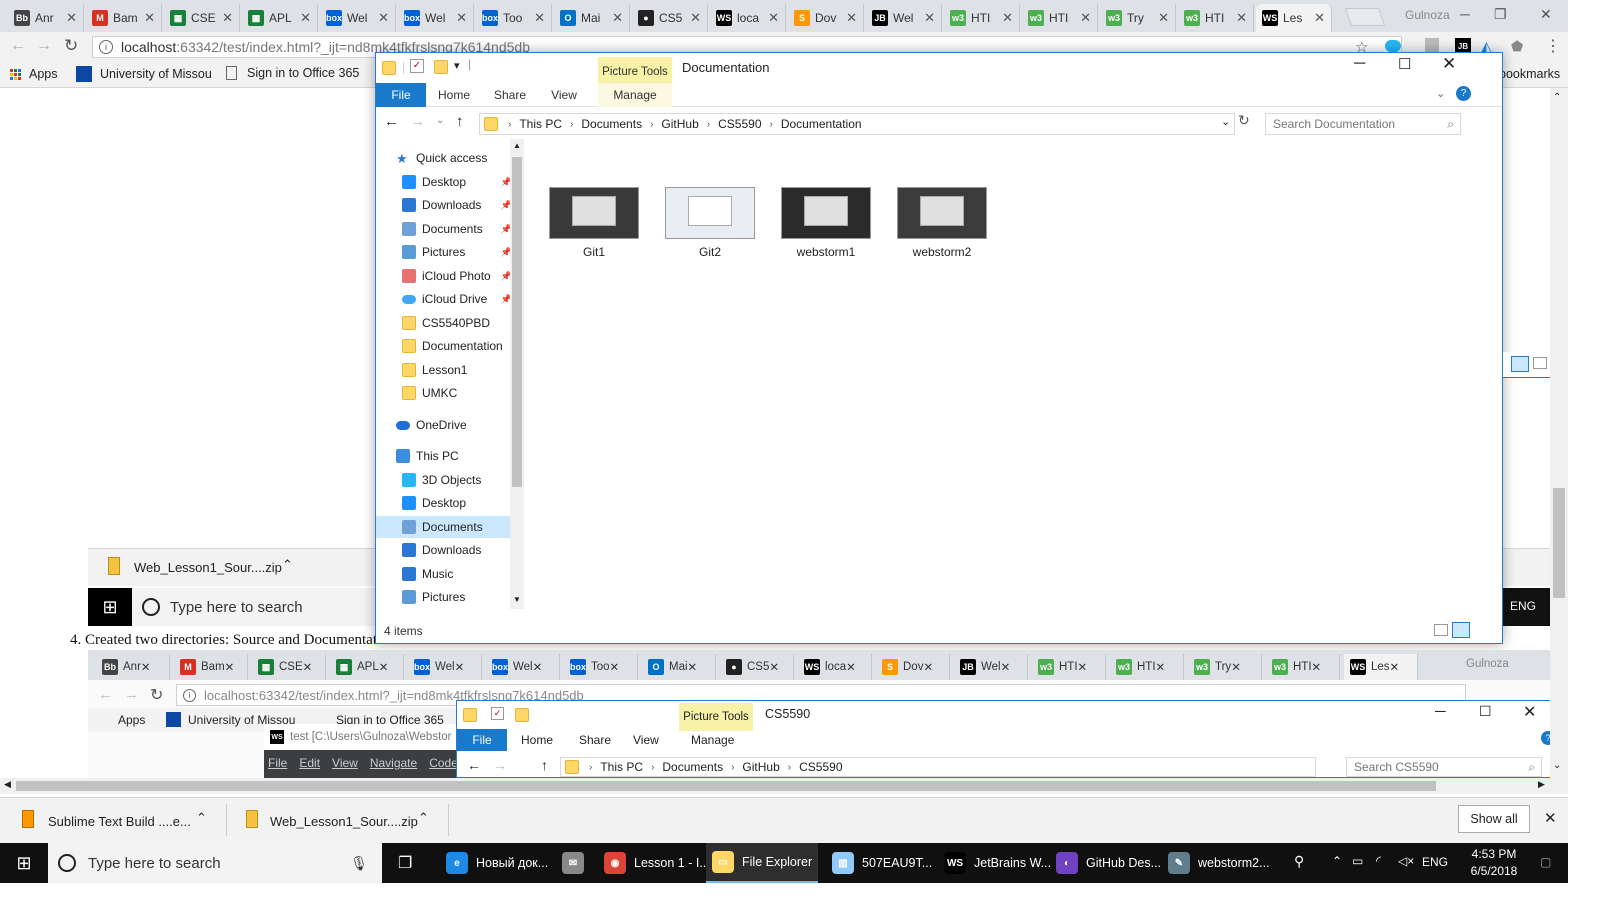 The height and width of the screenshot is (900, 1600). What do you see at coordinates (443, 425) in the screenshot?
I see `nav-item: OneDrive` at bounding box center [443, 425].